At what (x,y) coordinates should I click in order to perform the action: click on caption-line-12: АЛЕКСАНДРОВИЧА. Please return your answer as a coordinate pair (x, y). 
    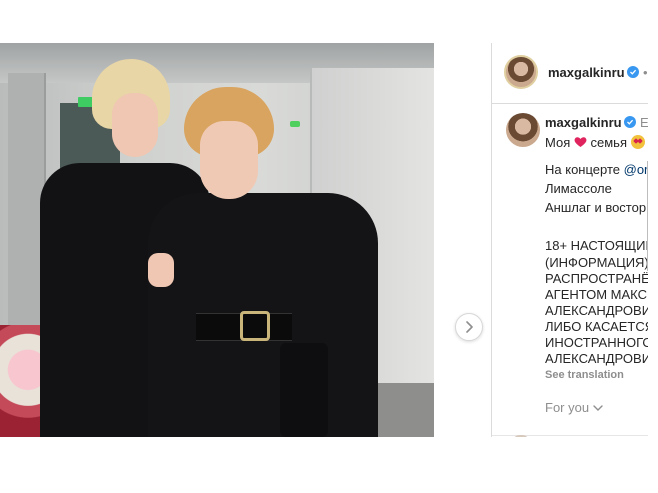
    Looking at the image, I should click on (601, 358).